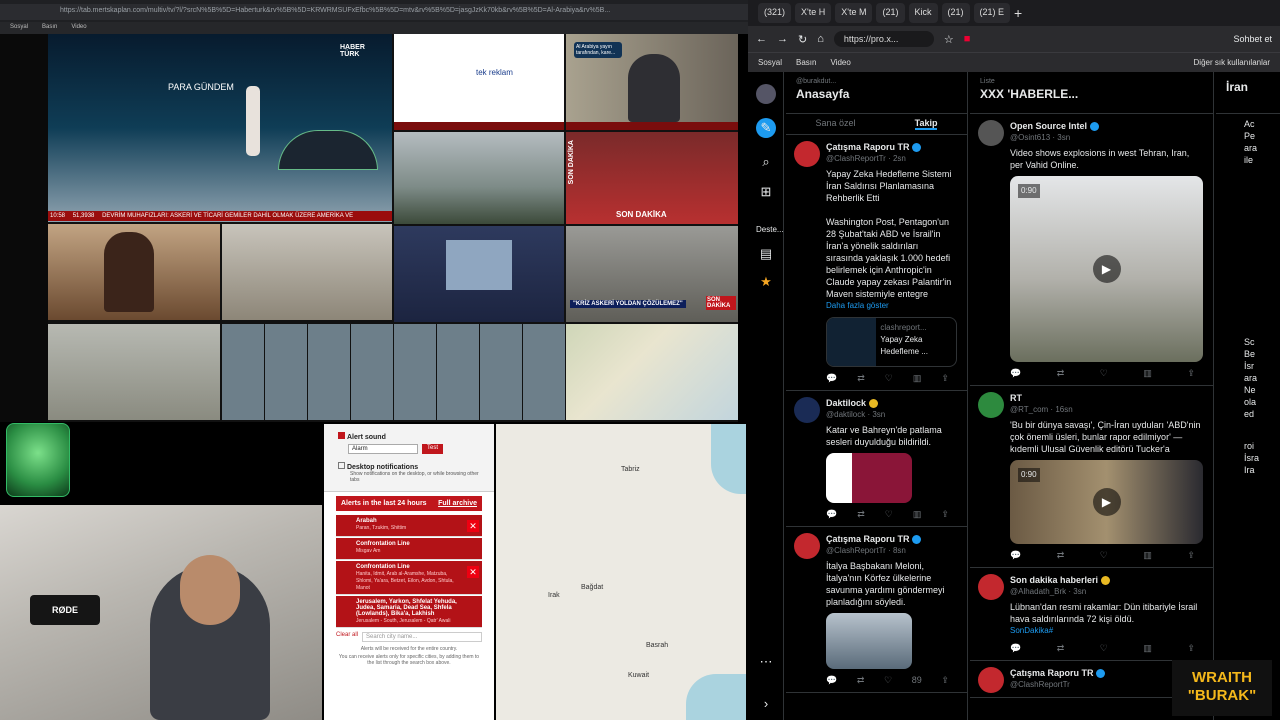  Describe the element at coordinates (917, 680) in the screenshot. I see `views-count: 89` at that location.